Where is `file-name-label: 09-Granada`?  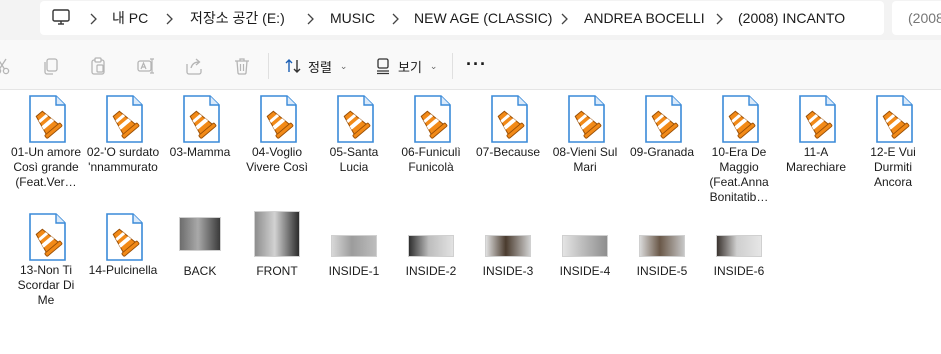
file-name-label: 09-Granada is located at coordinates (662, 152).